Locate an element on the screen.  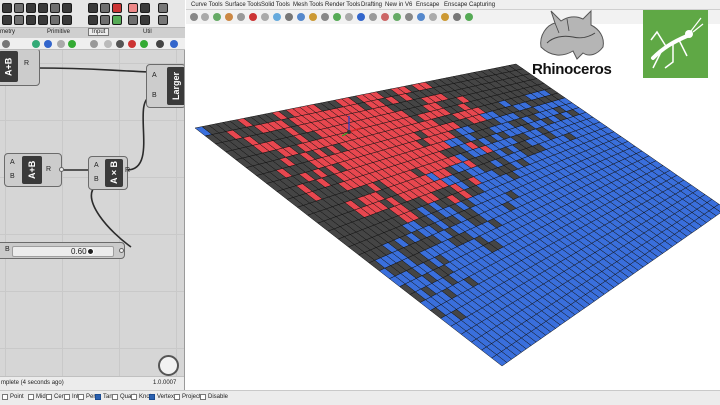
larger-component: A B Larger is located at coordinates (165, 86).